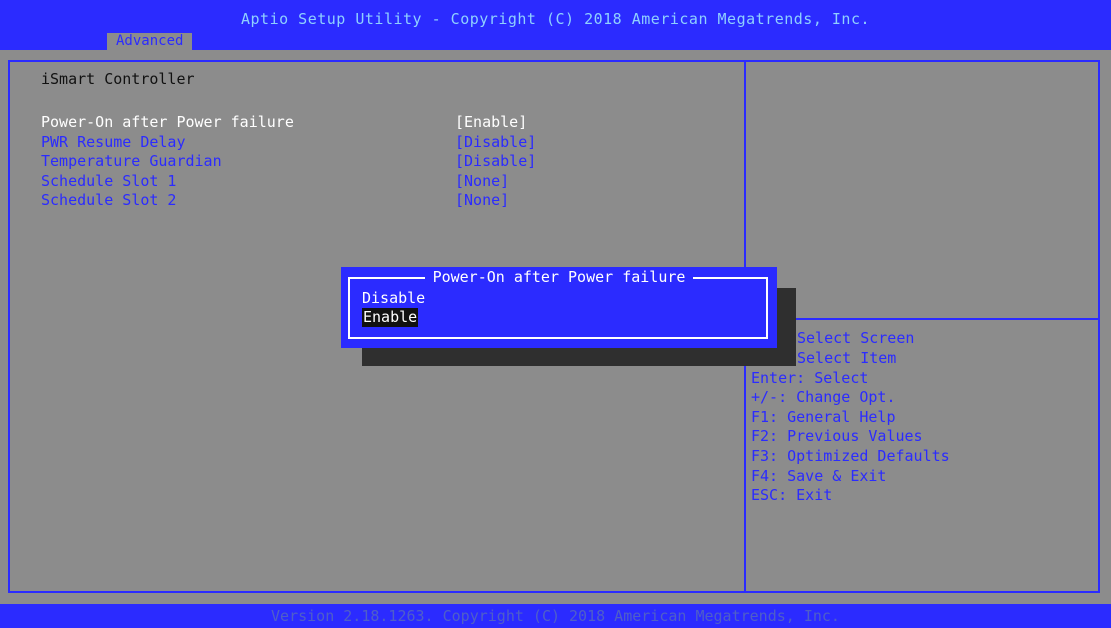  Describe the element at coordinates (823, 417) in the screenshot. I see `help-f1: F1: General Help` at that location.